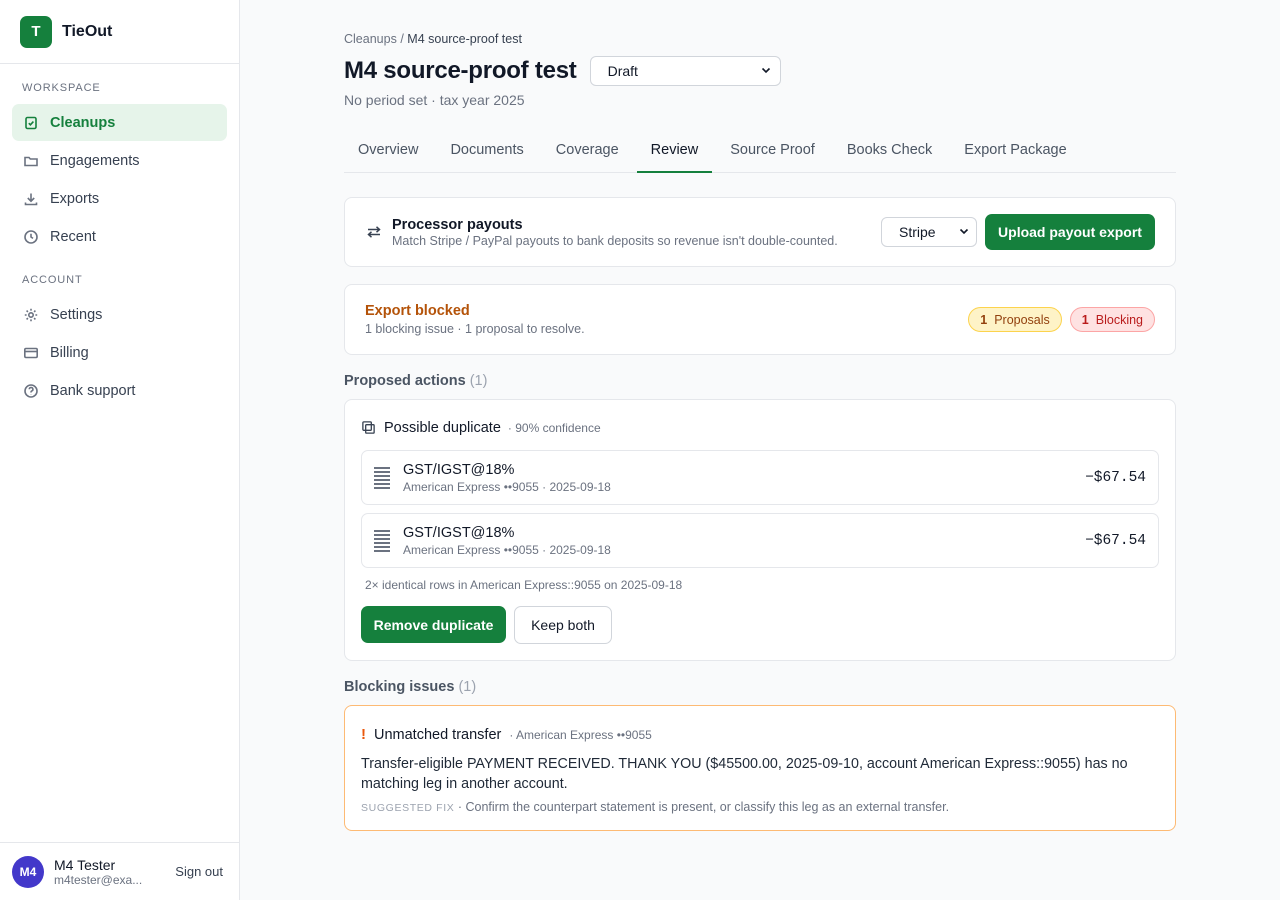 This screenshot has width=1280, height=900. I want to click on tab-export-package: Export Package, so click(1015, 153).